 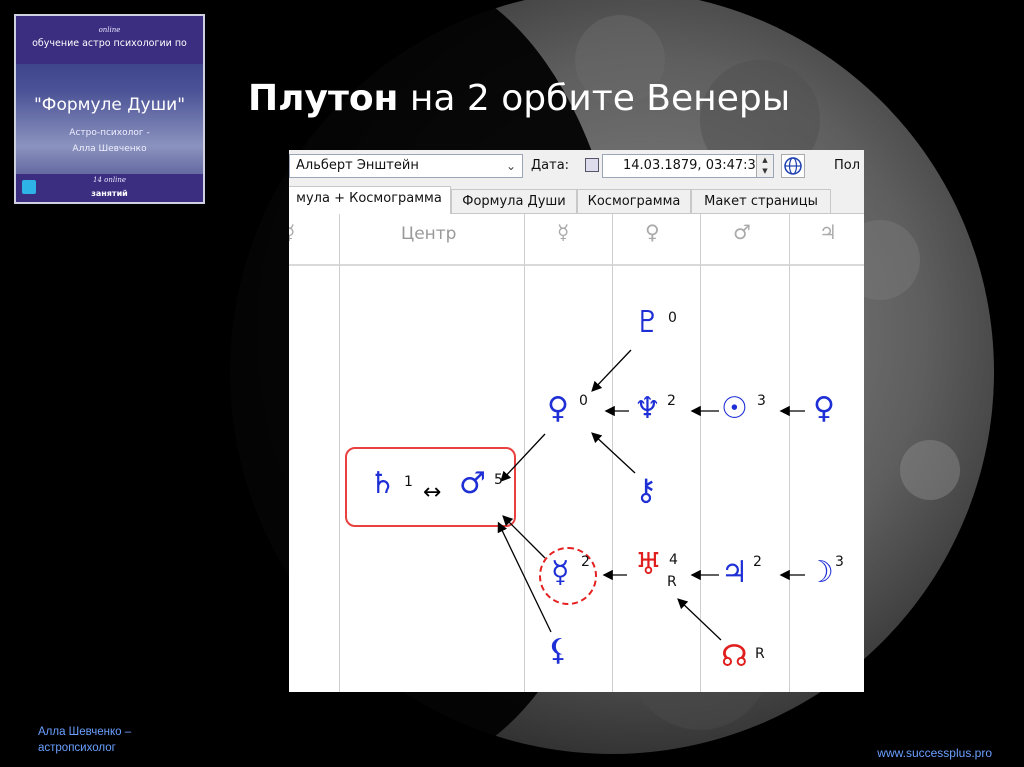 What do you see at coordinates (673, 560) in the screenshot?
I see `uranus-num: 4` at bounding box center [673, 560].